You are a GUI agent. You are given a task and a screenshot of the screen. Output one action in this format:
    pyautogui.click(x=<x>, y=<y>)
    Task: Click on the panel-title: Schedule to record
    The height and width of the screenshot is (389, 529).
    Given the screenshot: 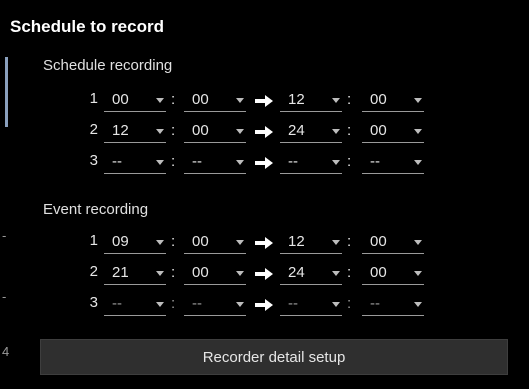 What is the action you would take?
    pyautogui.click(x=87, y=26)
    